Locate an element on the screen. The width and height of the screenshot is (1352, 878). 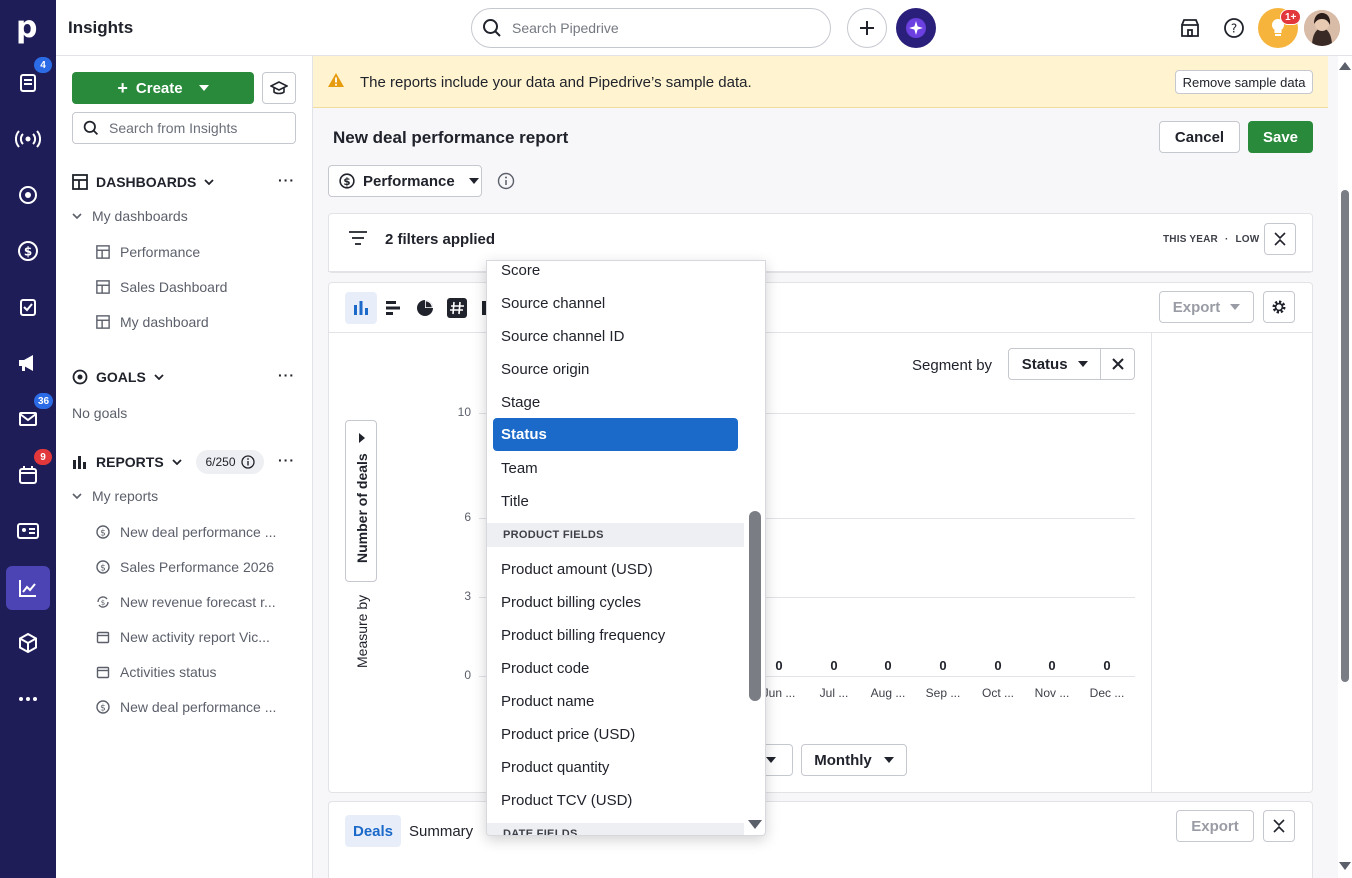
goals-more-button: ··· is located at coordinates (286, 375).